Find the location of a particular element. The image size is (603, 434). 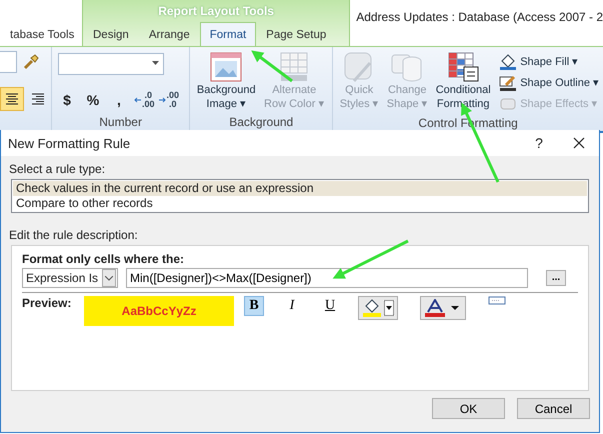

decimal-decrease-button: .00 .0 is located at coordinates (169, 100).